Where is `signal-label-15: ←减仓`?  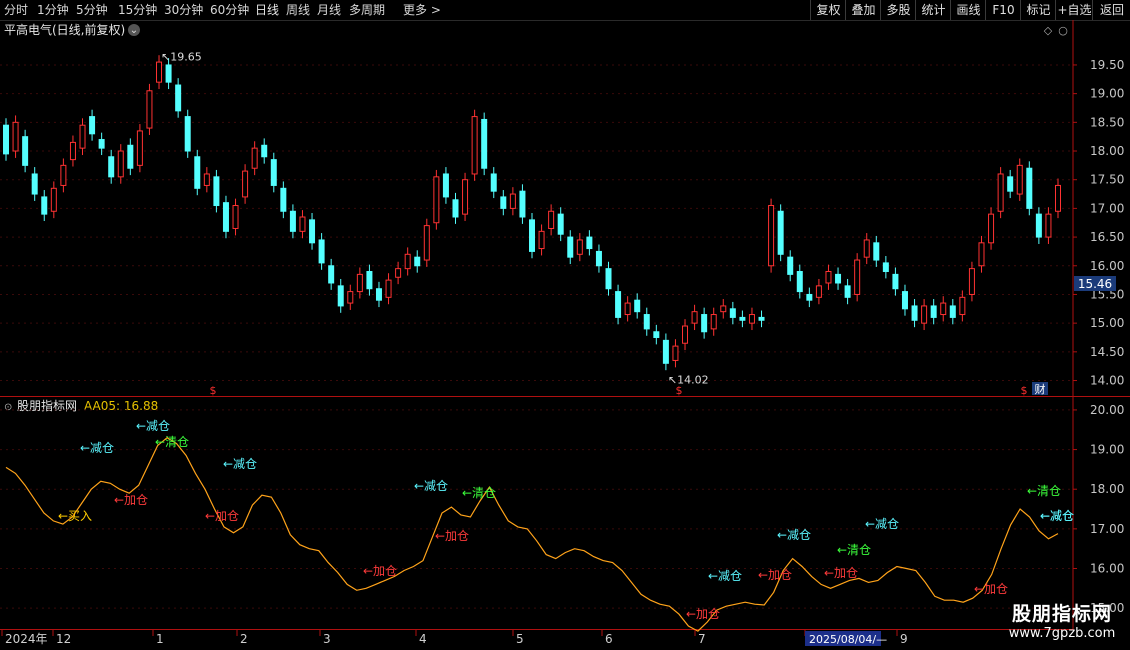
signal-label-15: ←减仓 is located at coordinates (882, 524).